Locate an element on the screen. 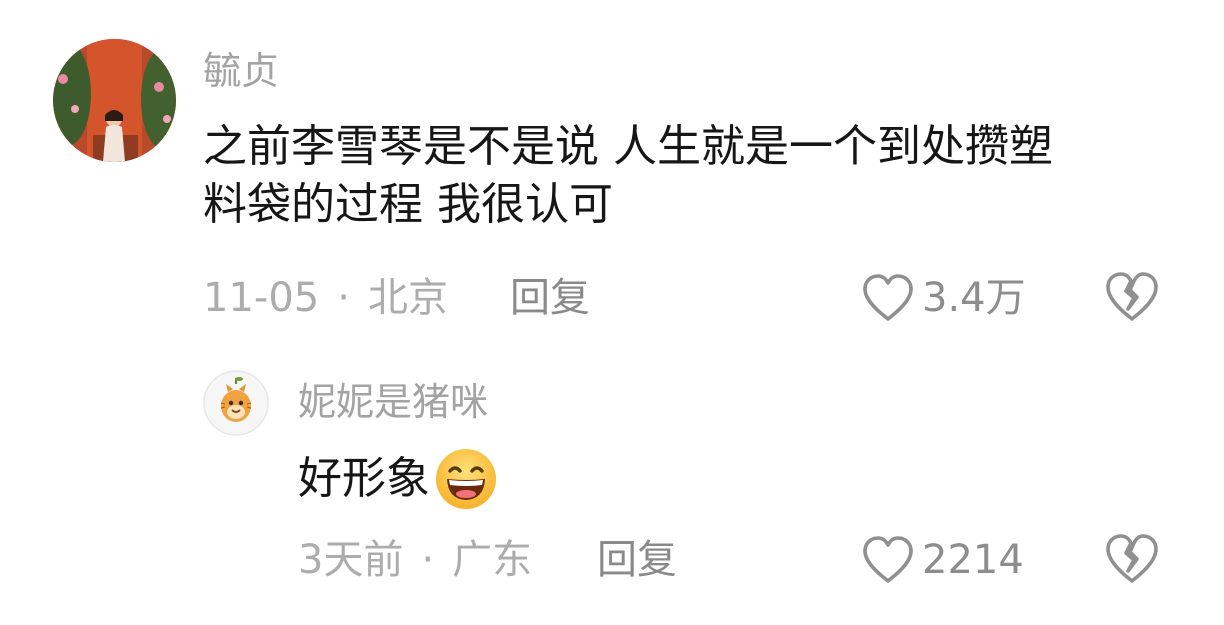 This screenshot has width=1224, height=625. like-button: 3.4万 is located at coordinates (944, 298).